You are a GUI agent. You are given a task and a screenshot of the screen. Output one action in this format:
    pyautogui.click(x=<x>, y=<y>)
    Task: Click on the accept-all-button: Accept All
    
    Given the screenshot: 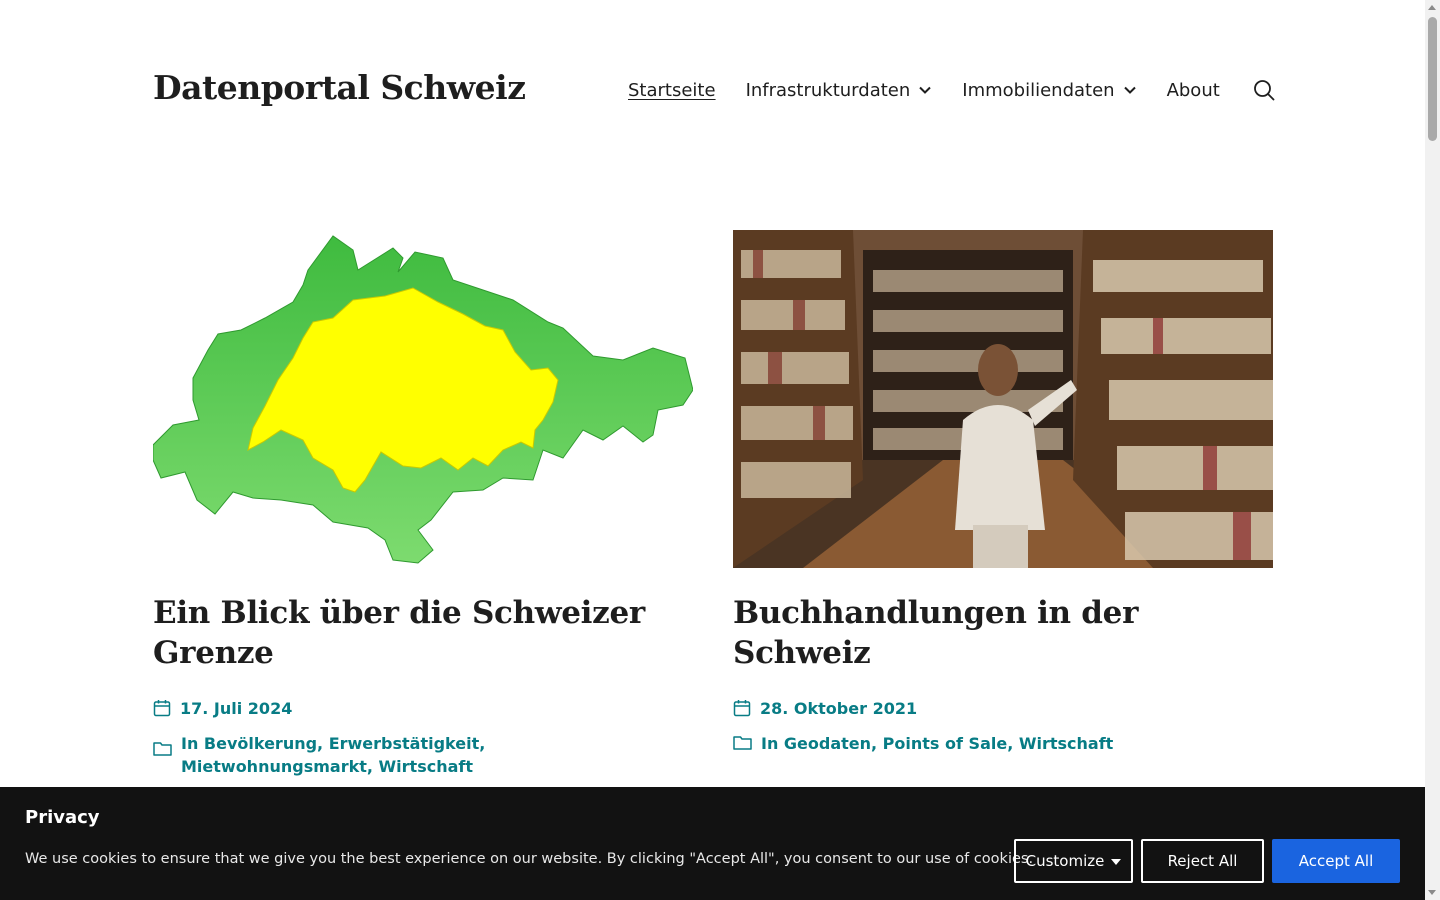 What is the action you would take?
    pyautogui.click(x=1336, y=861)
    